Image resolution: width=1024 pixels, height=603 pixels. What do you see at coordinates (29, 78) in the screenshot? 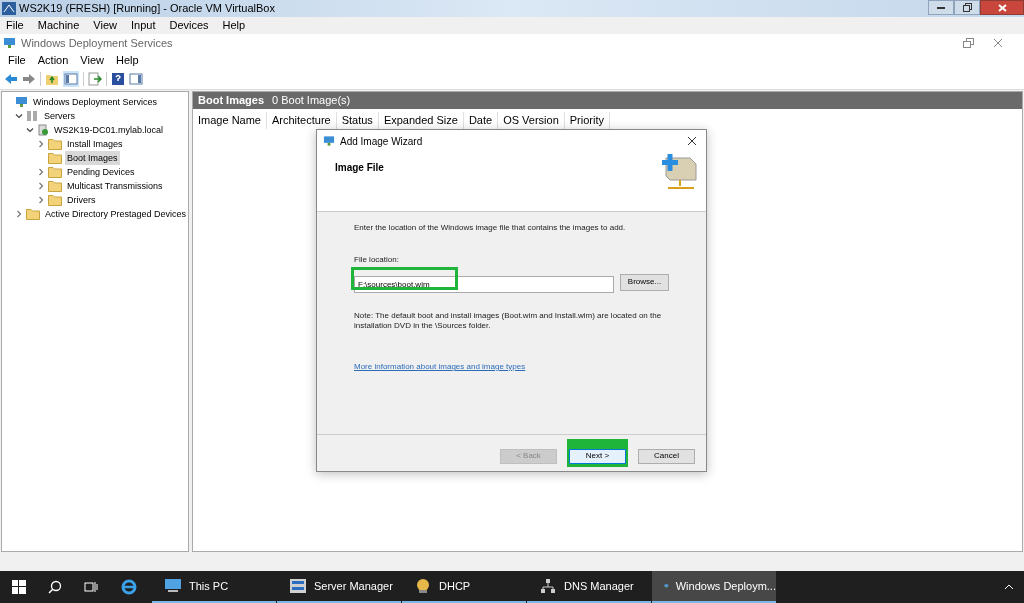
I see `forward-arrow-icon` at bounding box center [29, 78].